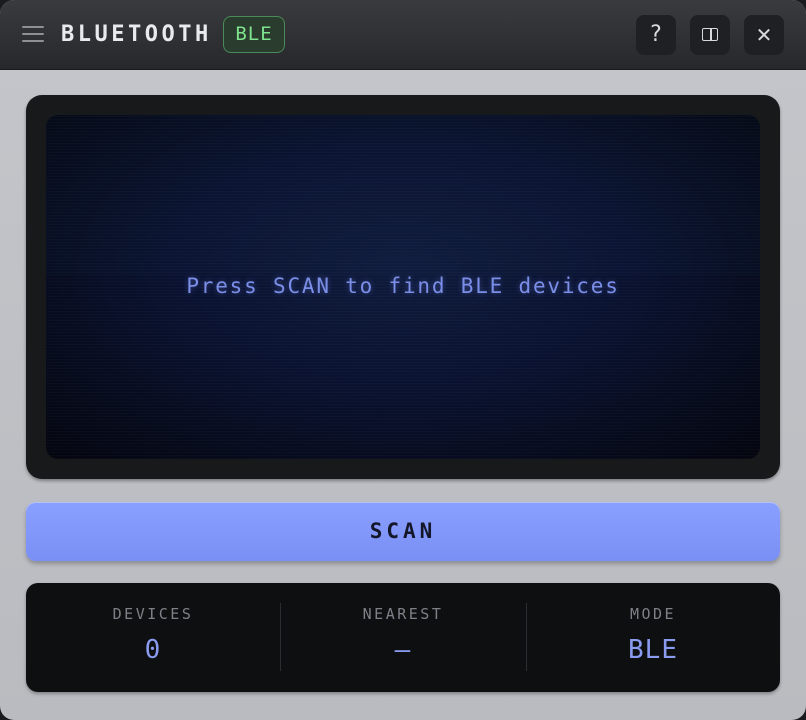  I want to click on stat-value: 0, so click(153, 650).